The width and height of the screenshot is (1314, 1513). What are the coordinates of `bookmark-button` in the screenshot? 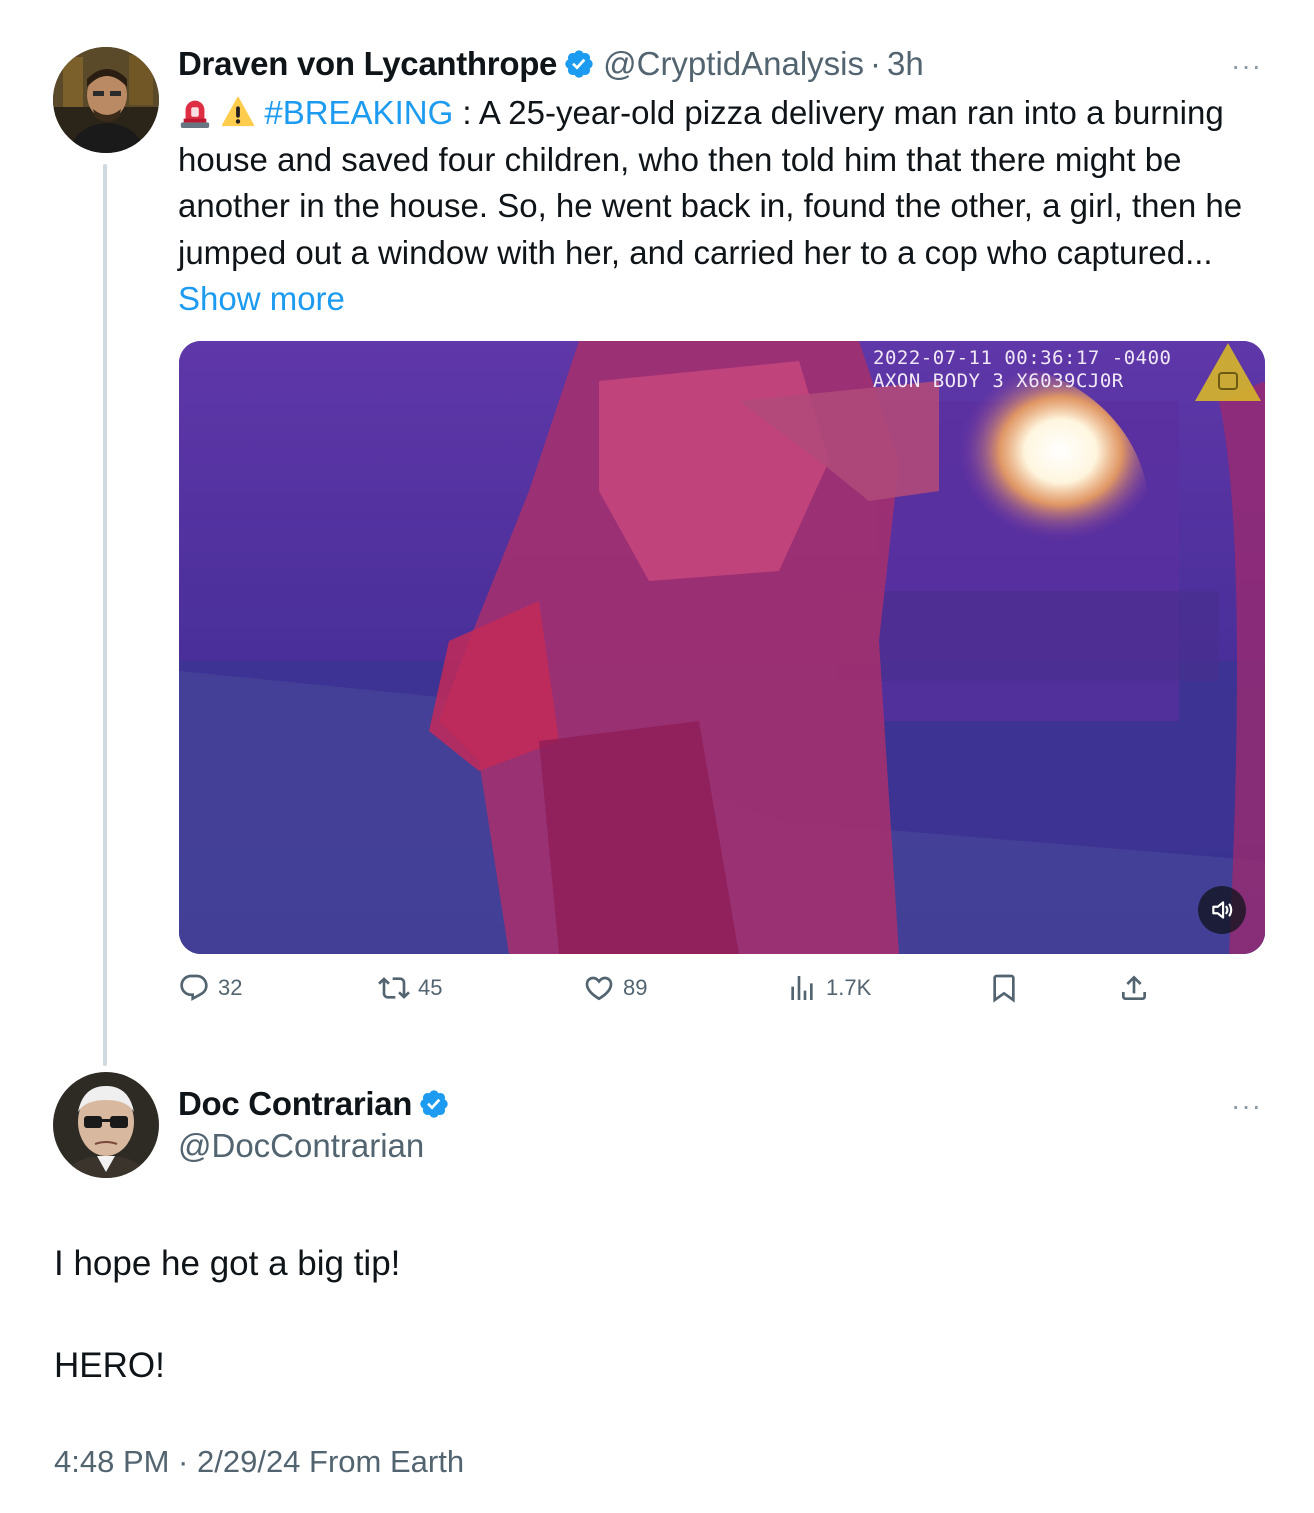 It's located at (1004, 988).